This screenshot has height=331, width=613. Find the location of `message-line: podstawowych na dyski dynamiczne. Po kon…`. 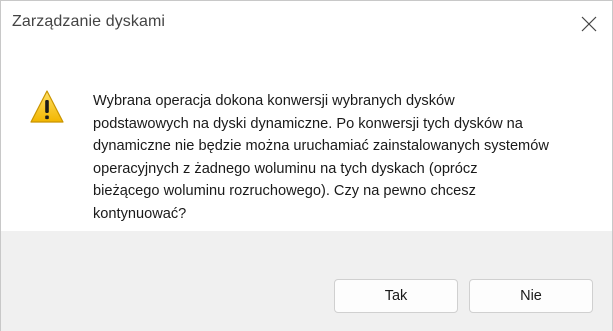

message-line: podstawowych na dyski dynamiczne. Po kon… is located at coordinates (308, 123).